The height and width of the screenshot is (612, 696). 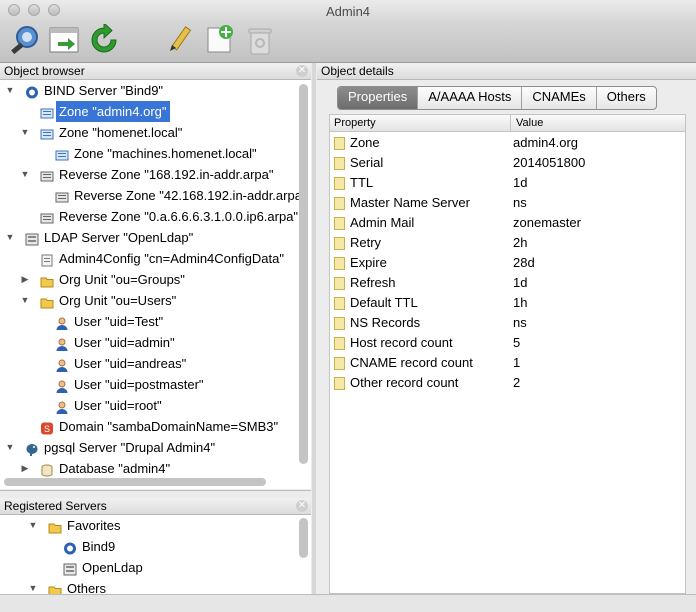 What do you see at coordinates (507, 243) in the screenshot?
I see `property-row: Retry 2h` at bounding box center [507, 243].